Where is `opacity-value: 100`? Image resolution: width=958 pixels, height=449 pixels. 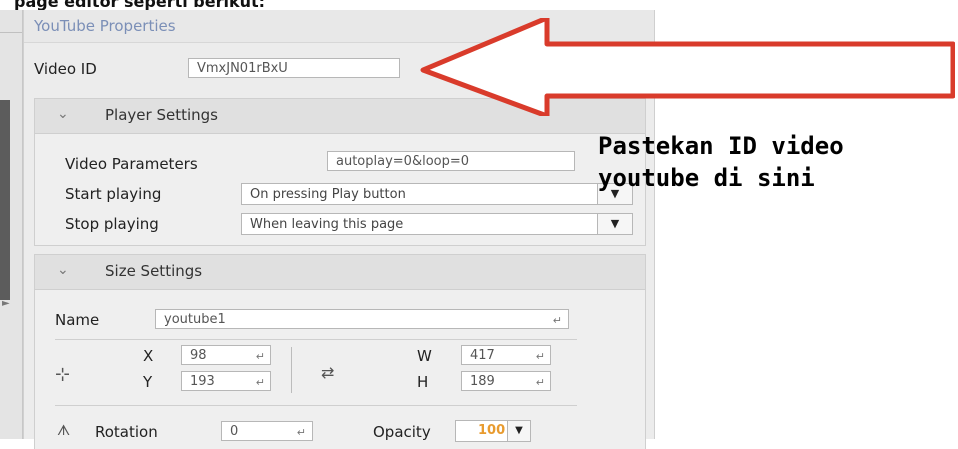
opacity-value: 100 is located at coordinates (492, 430).